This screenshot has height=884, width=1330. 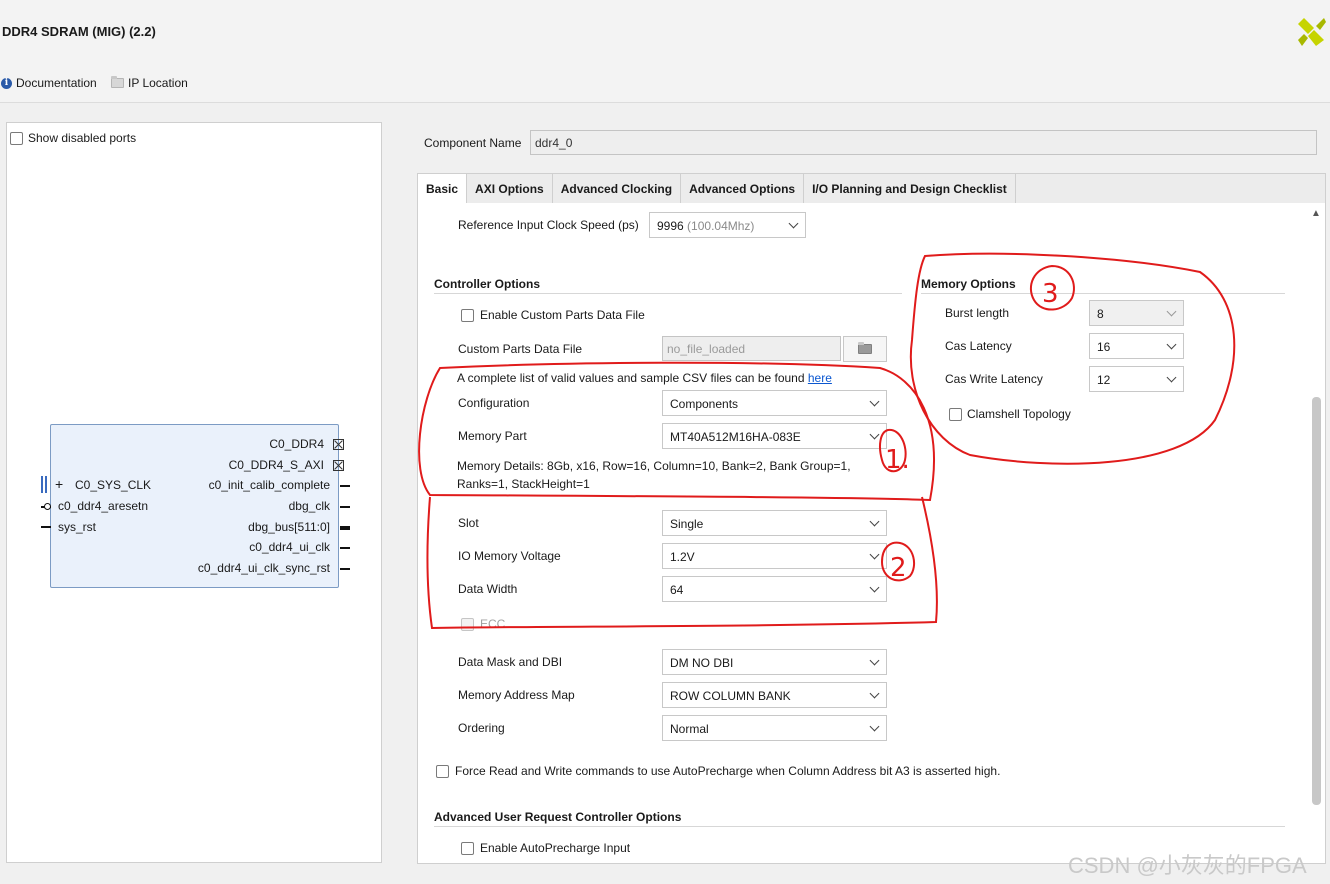 What do you see at coordinates (1104, 380) in the screenshot?
I see `cas-write-latency-value: 12` at bounding box center [1104, 380].